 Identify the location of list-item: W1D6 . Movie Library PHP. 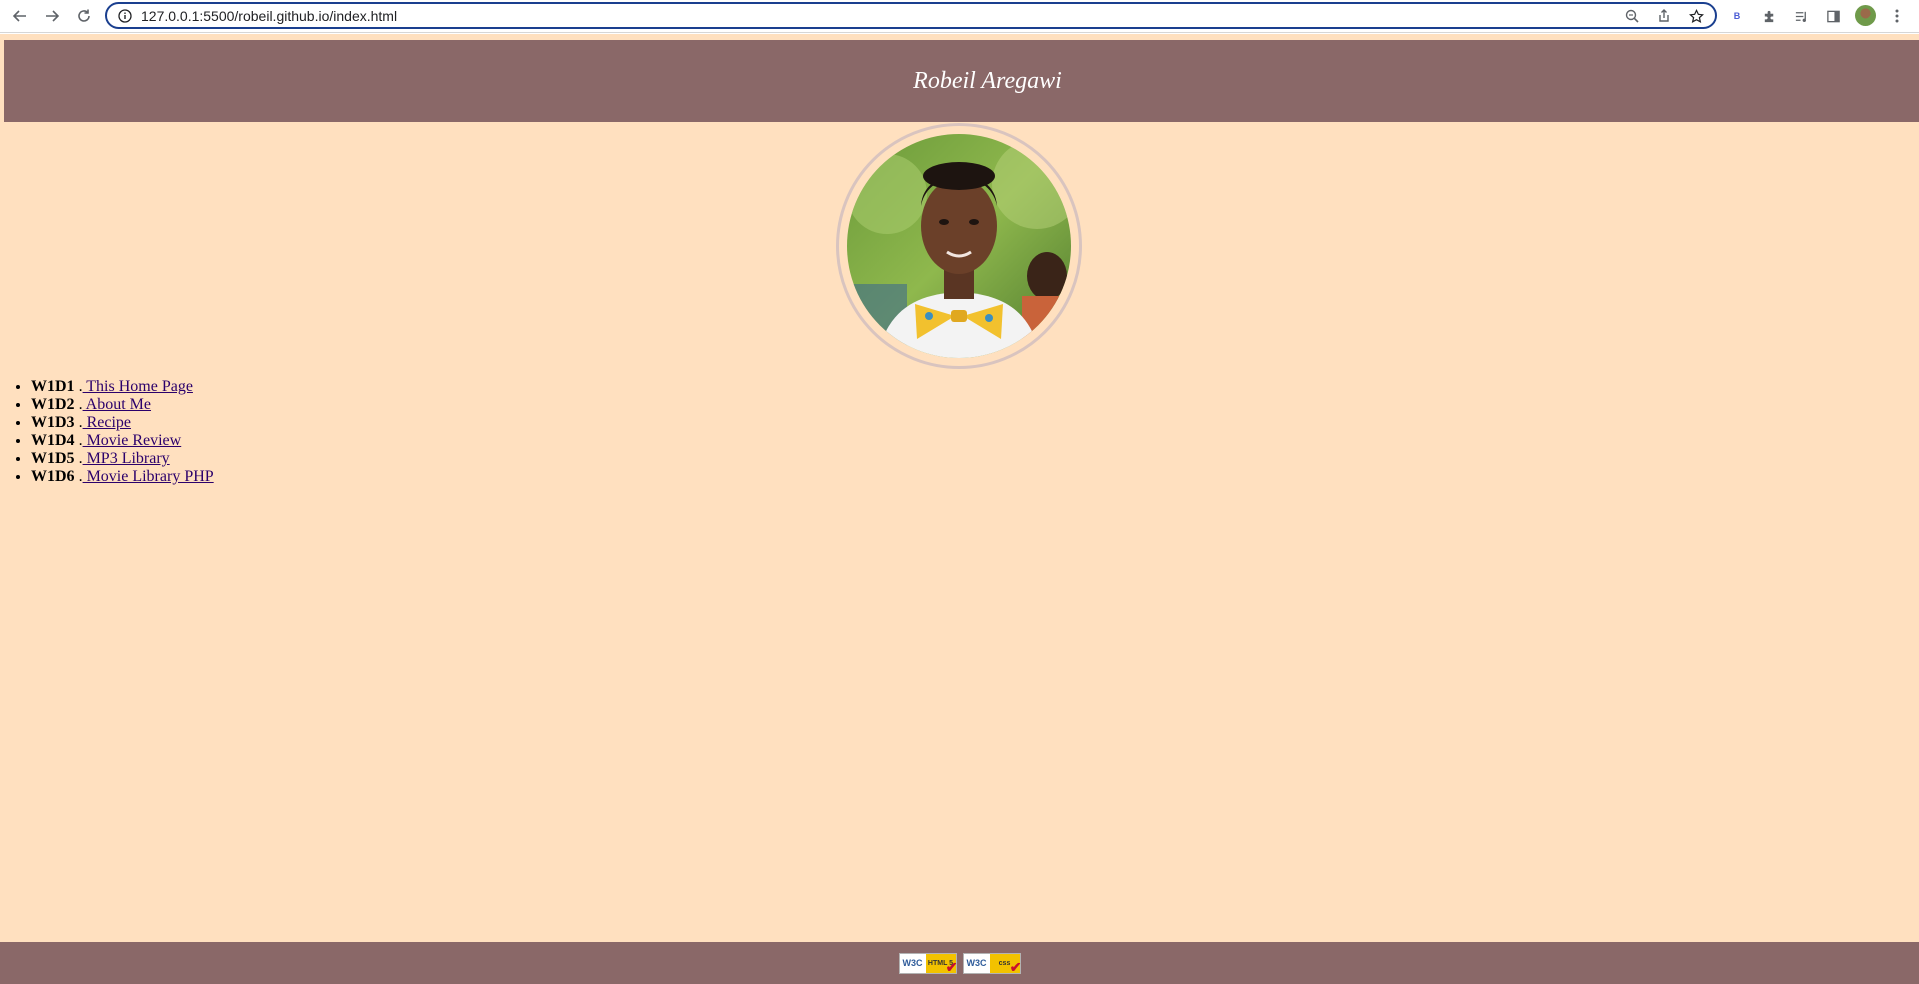
(122, 477).